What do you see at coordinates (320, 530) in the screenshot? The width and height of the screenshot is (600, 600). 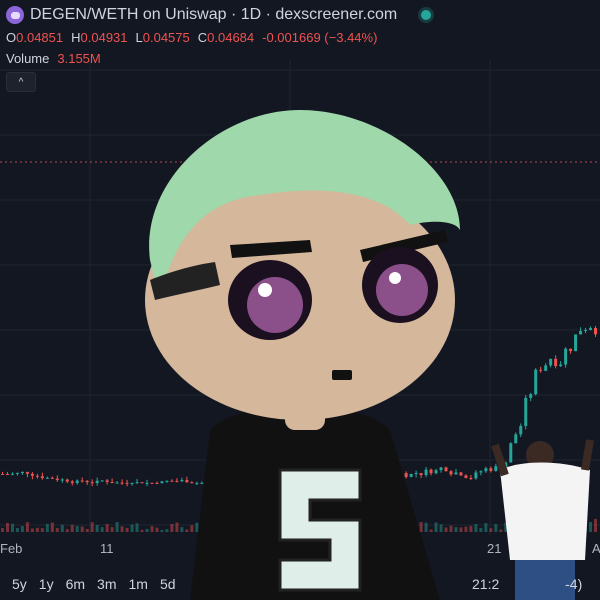 I see `shirt-s-logo` at bounding box center [320, 530].